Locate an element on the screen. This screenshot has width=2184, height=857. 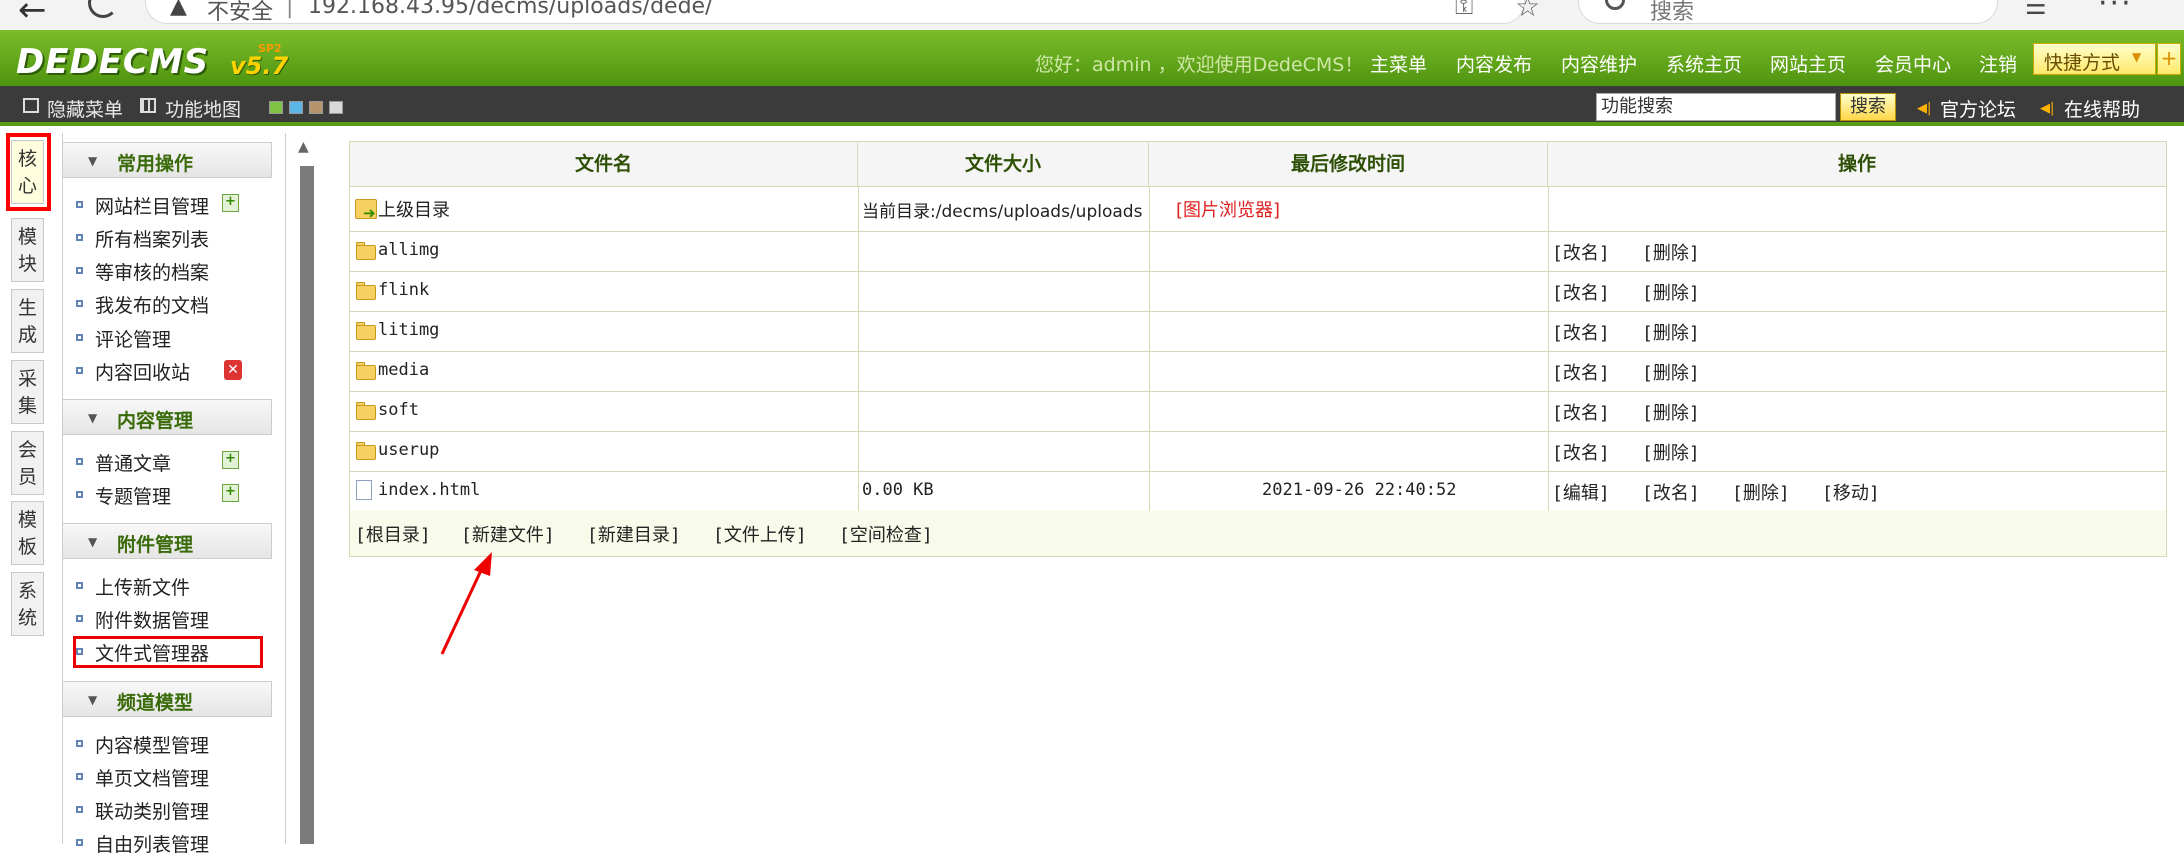
file-modified-time: 2021-09-26 22:40:52 is located at coordinates (1359, 490).